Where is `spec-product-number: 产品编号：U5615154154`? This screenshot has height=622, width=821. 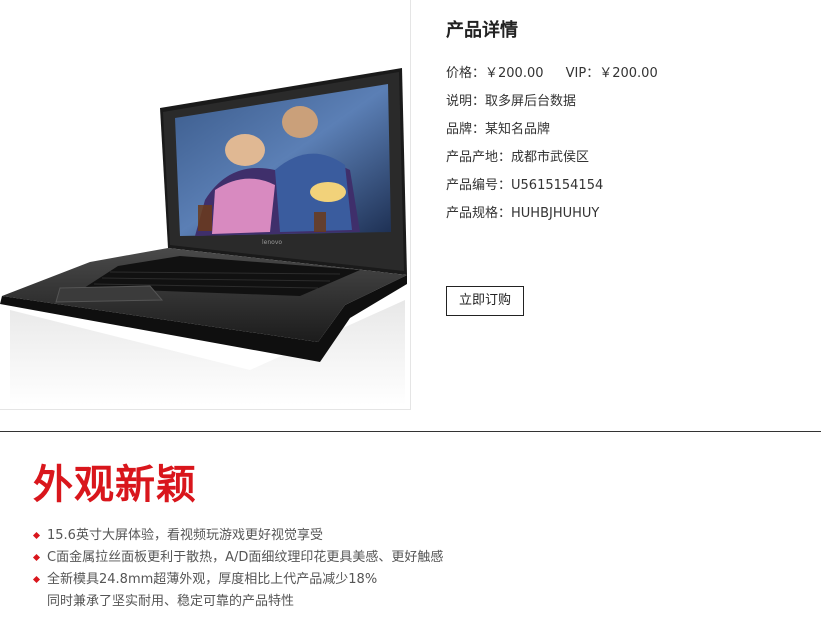
spec-product-number: 产品编号：U5615154154 is located at coordinates (524, 183).